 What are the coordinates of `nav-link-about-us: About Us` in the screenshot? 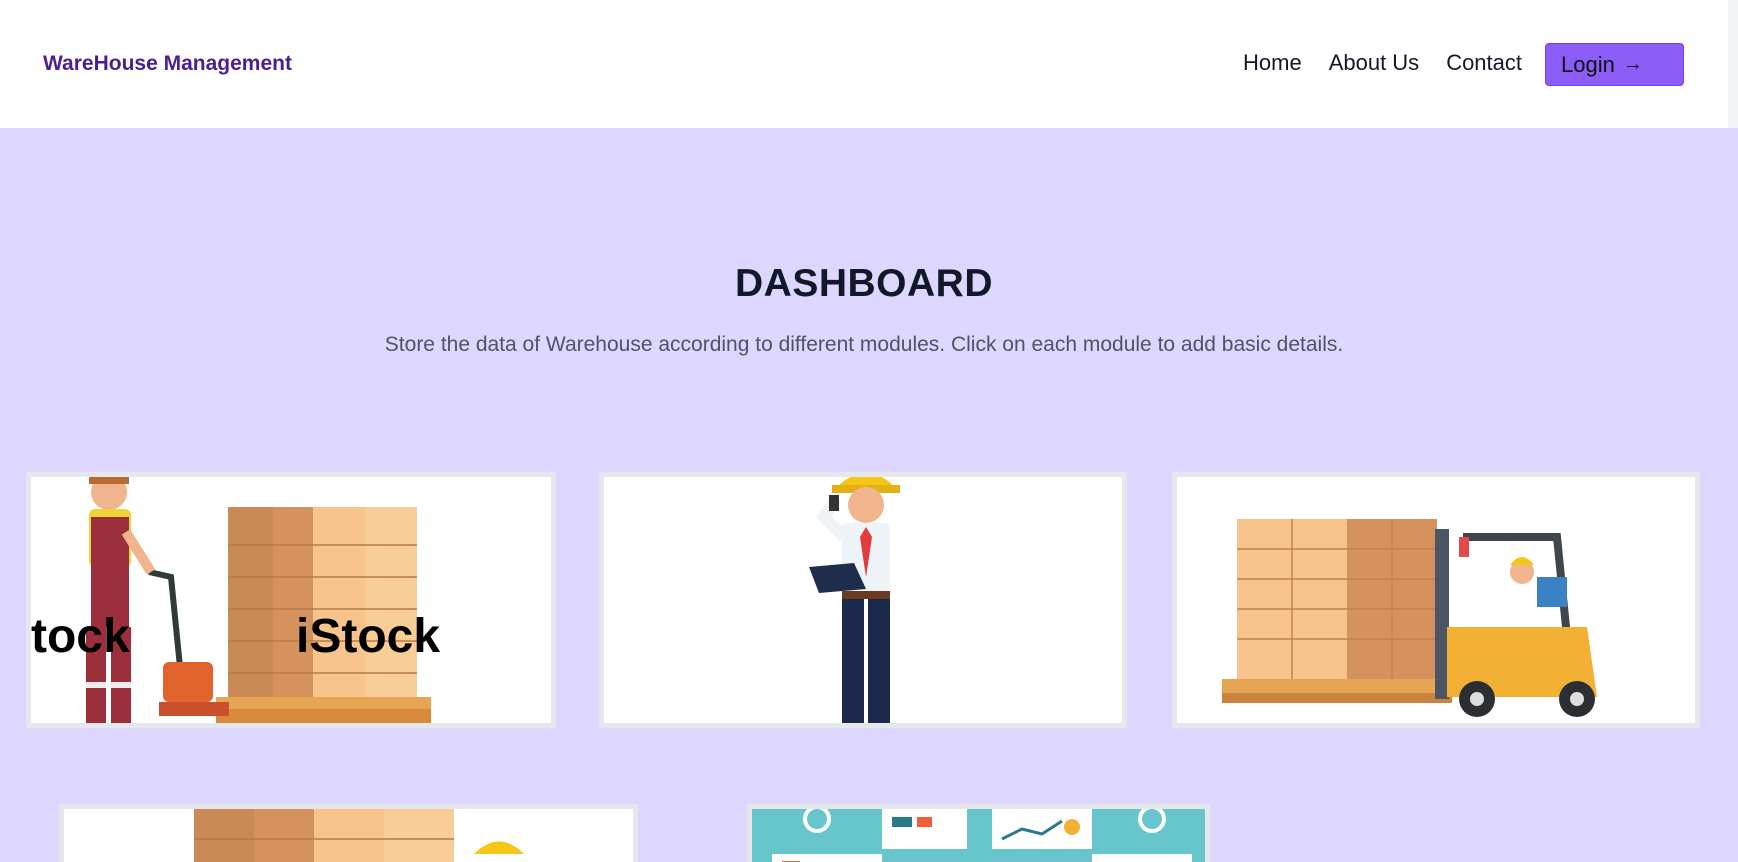 It's located at (1374, 63).